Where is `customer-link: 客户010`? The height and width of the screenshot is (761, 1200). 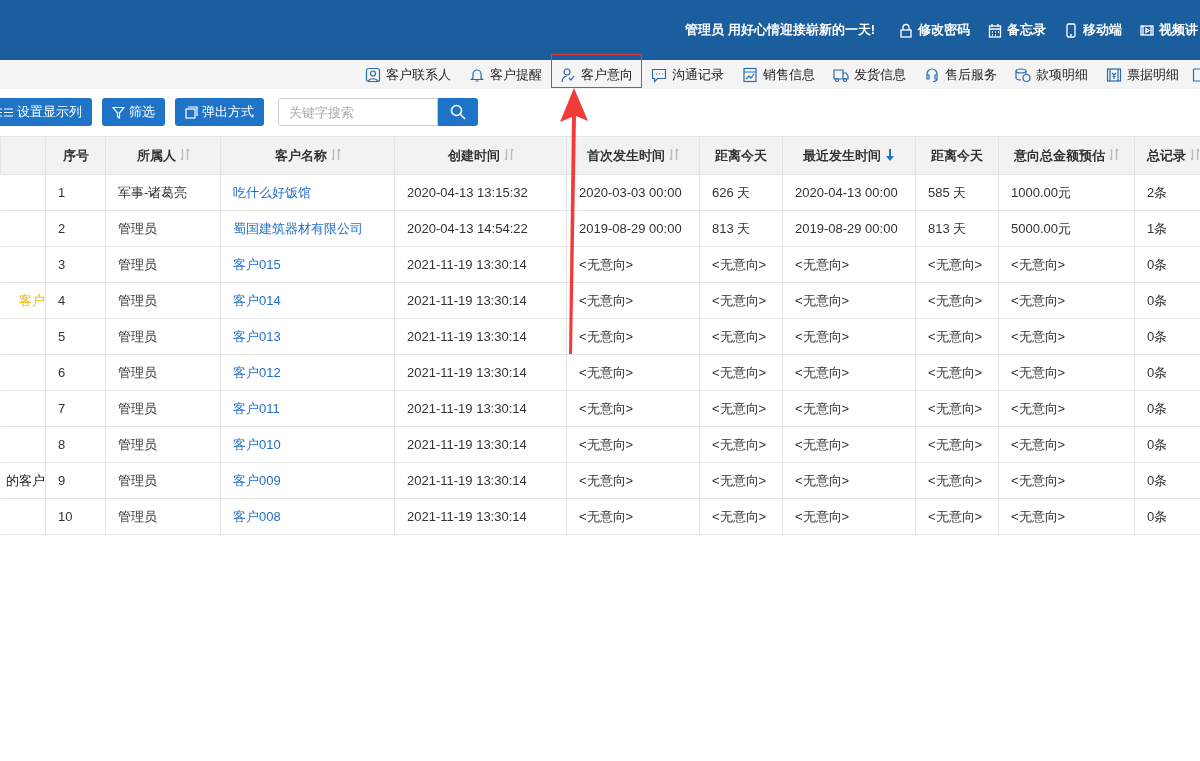
customer-link: 客户010 is located at coordinates (257, 444).